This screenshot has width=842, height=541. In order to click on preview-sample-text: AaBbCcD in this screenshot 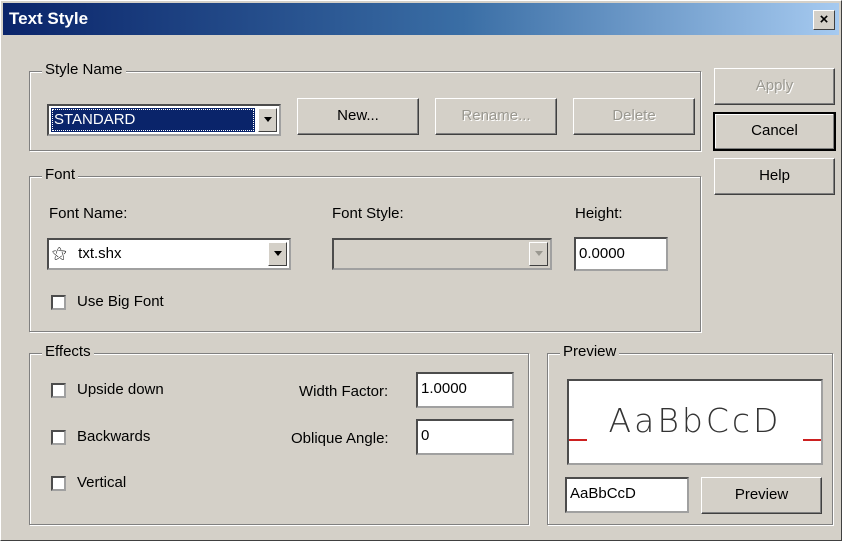, I will do `click(695, 421)`.